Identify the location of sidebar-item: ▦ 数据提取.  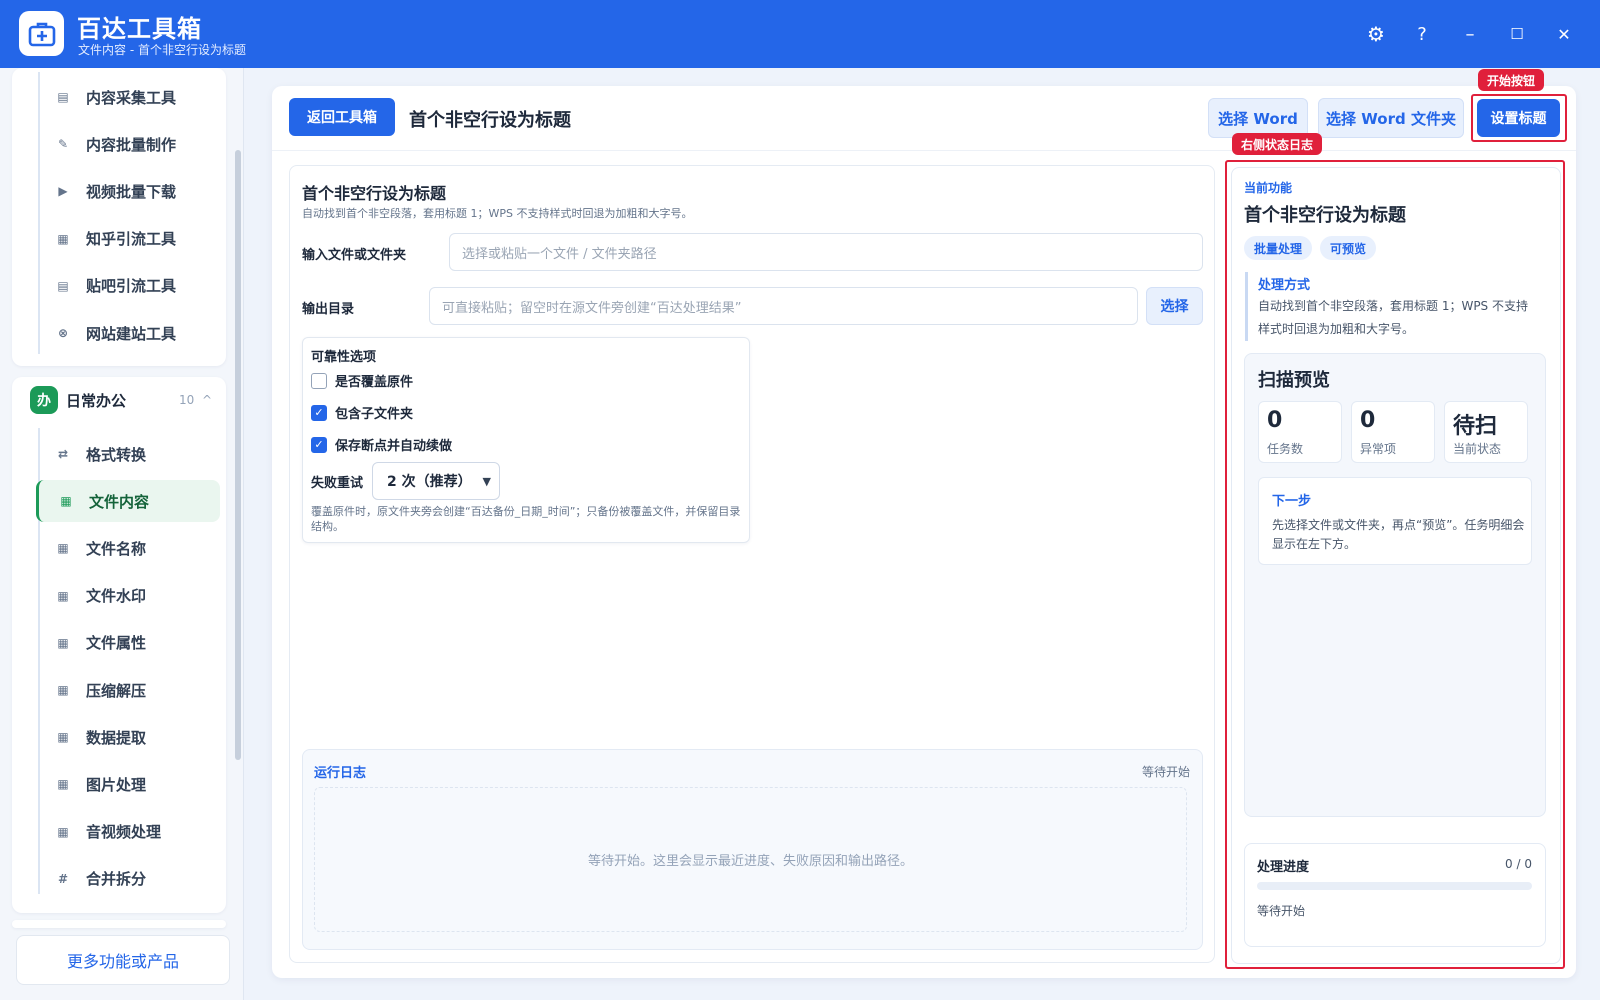
(128, 737).